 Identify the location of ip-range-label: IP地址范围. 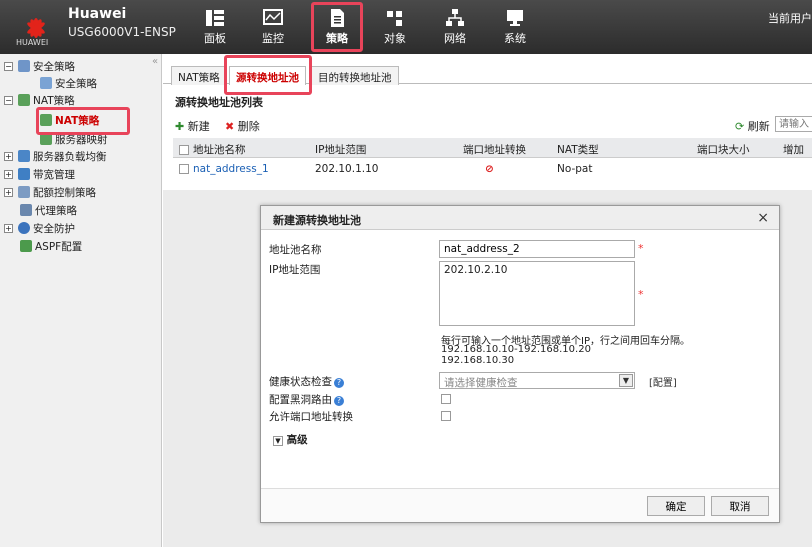
(295, 270).